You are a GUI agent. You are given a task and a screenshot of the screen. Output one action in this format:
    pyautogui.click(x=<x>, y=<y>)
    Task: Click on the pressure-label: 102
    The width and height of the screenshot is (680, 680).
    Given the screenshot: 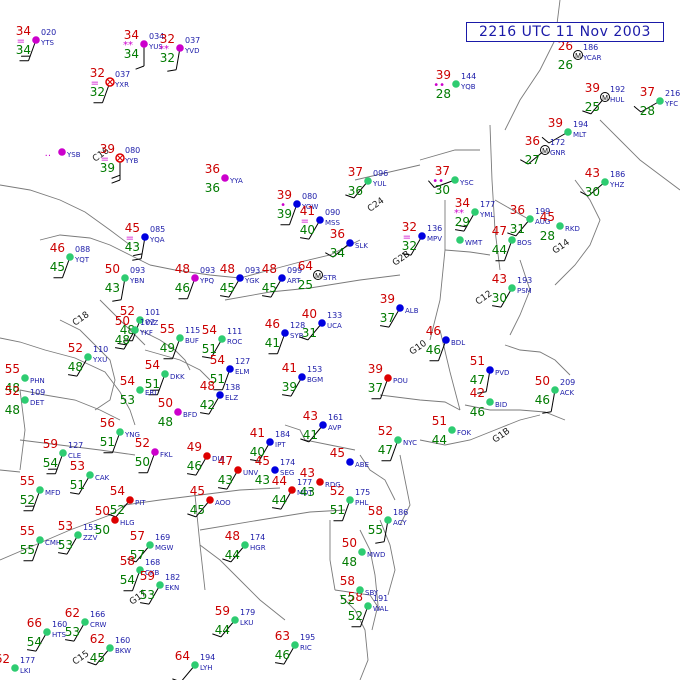 What is the action you would take?
    pyautogui.click(x=147, y=322)
    